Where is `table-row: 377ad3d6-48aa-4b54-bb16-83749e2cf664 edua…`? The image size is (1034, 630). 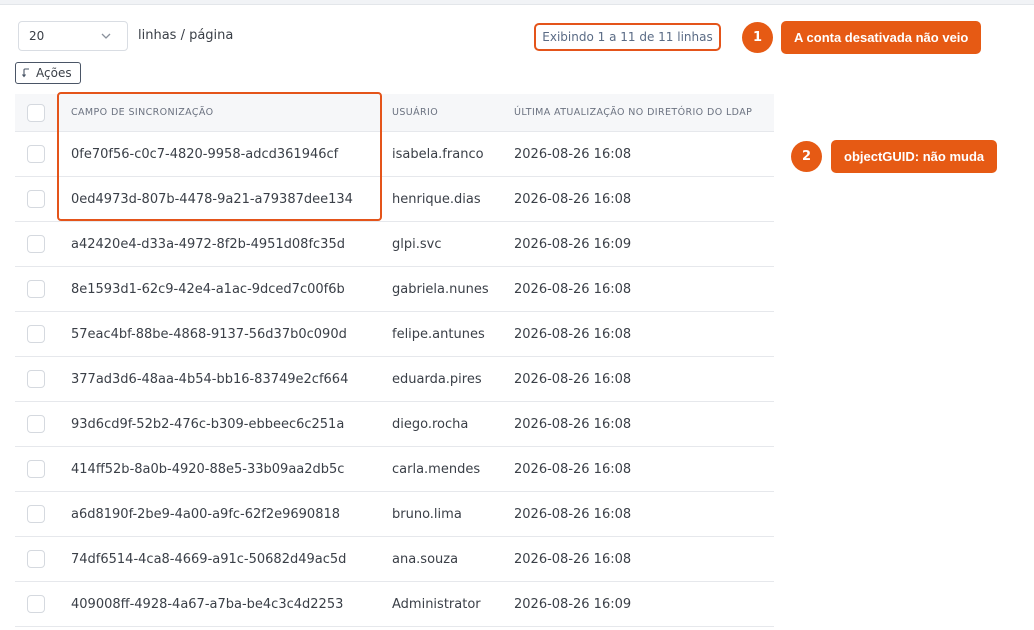 table-row: 377ad3d6-48aa-4b54-bb16-83749e2cf664 edua… is located at coordinates (394, 379).